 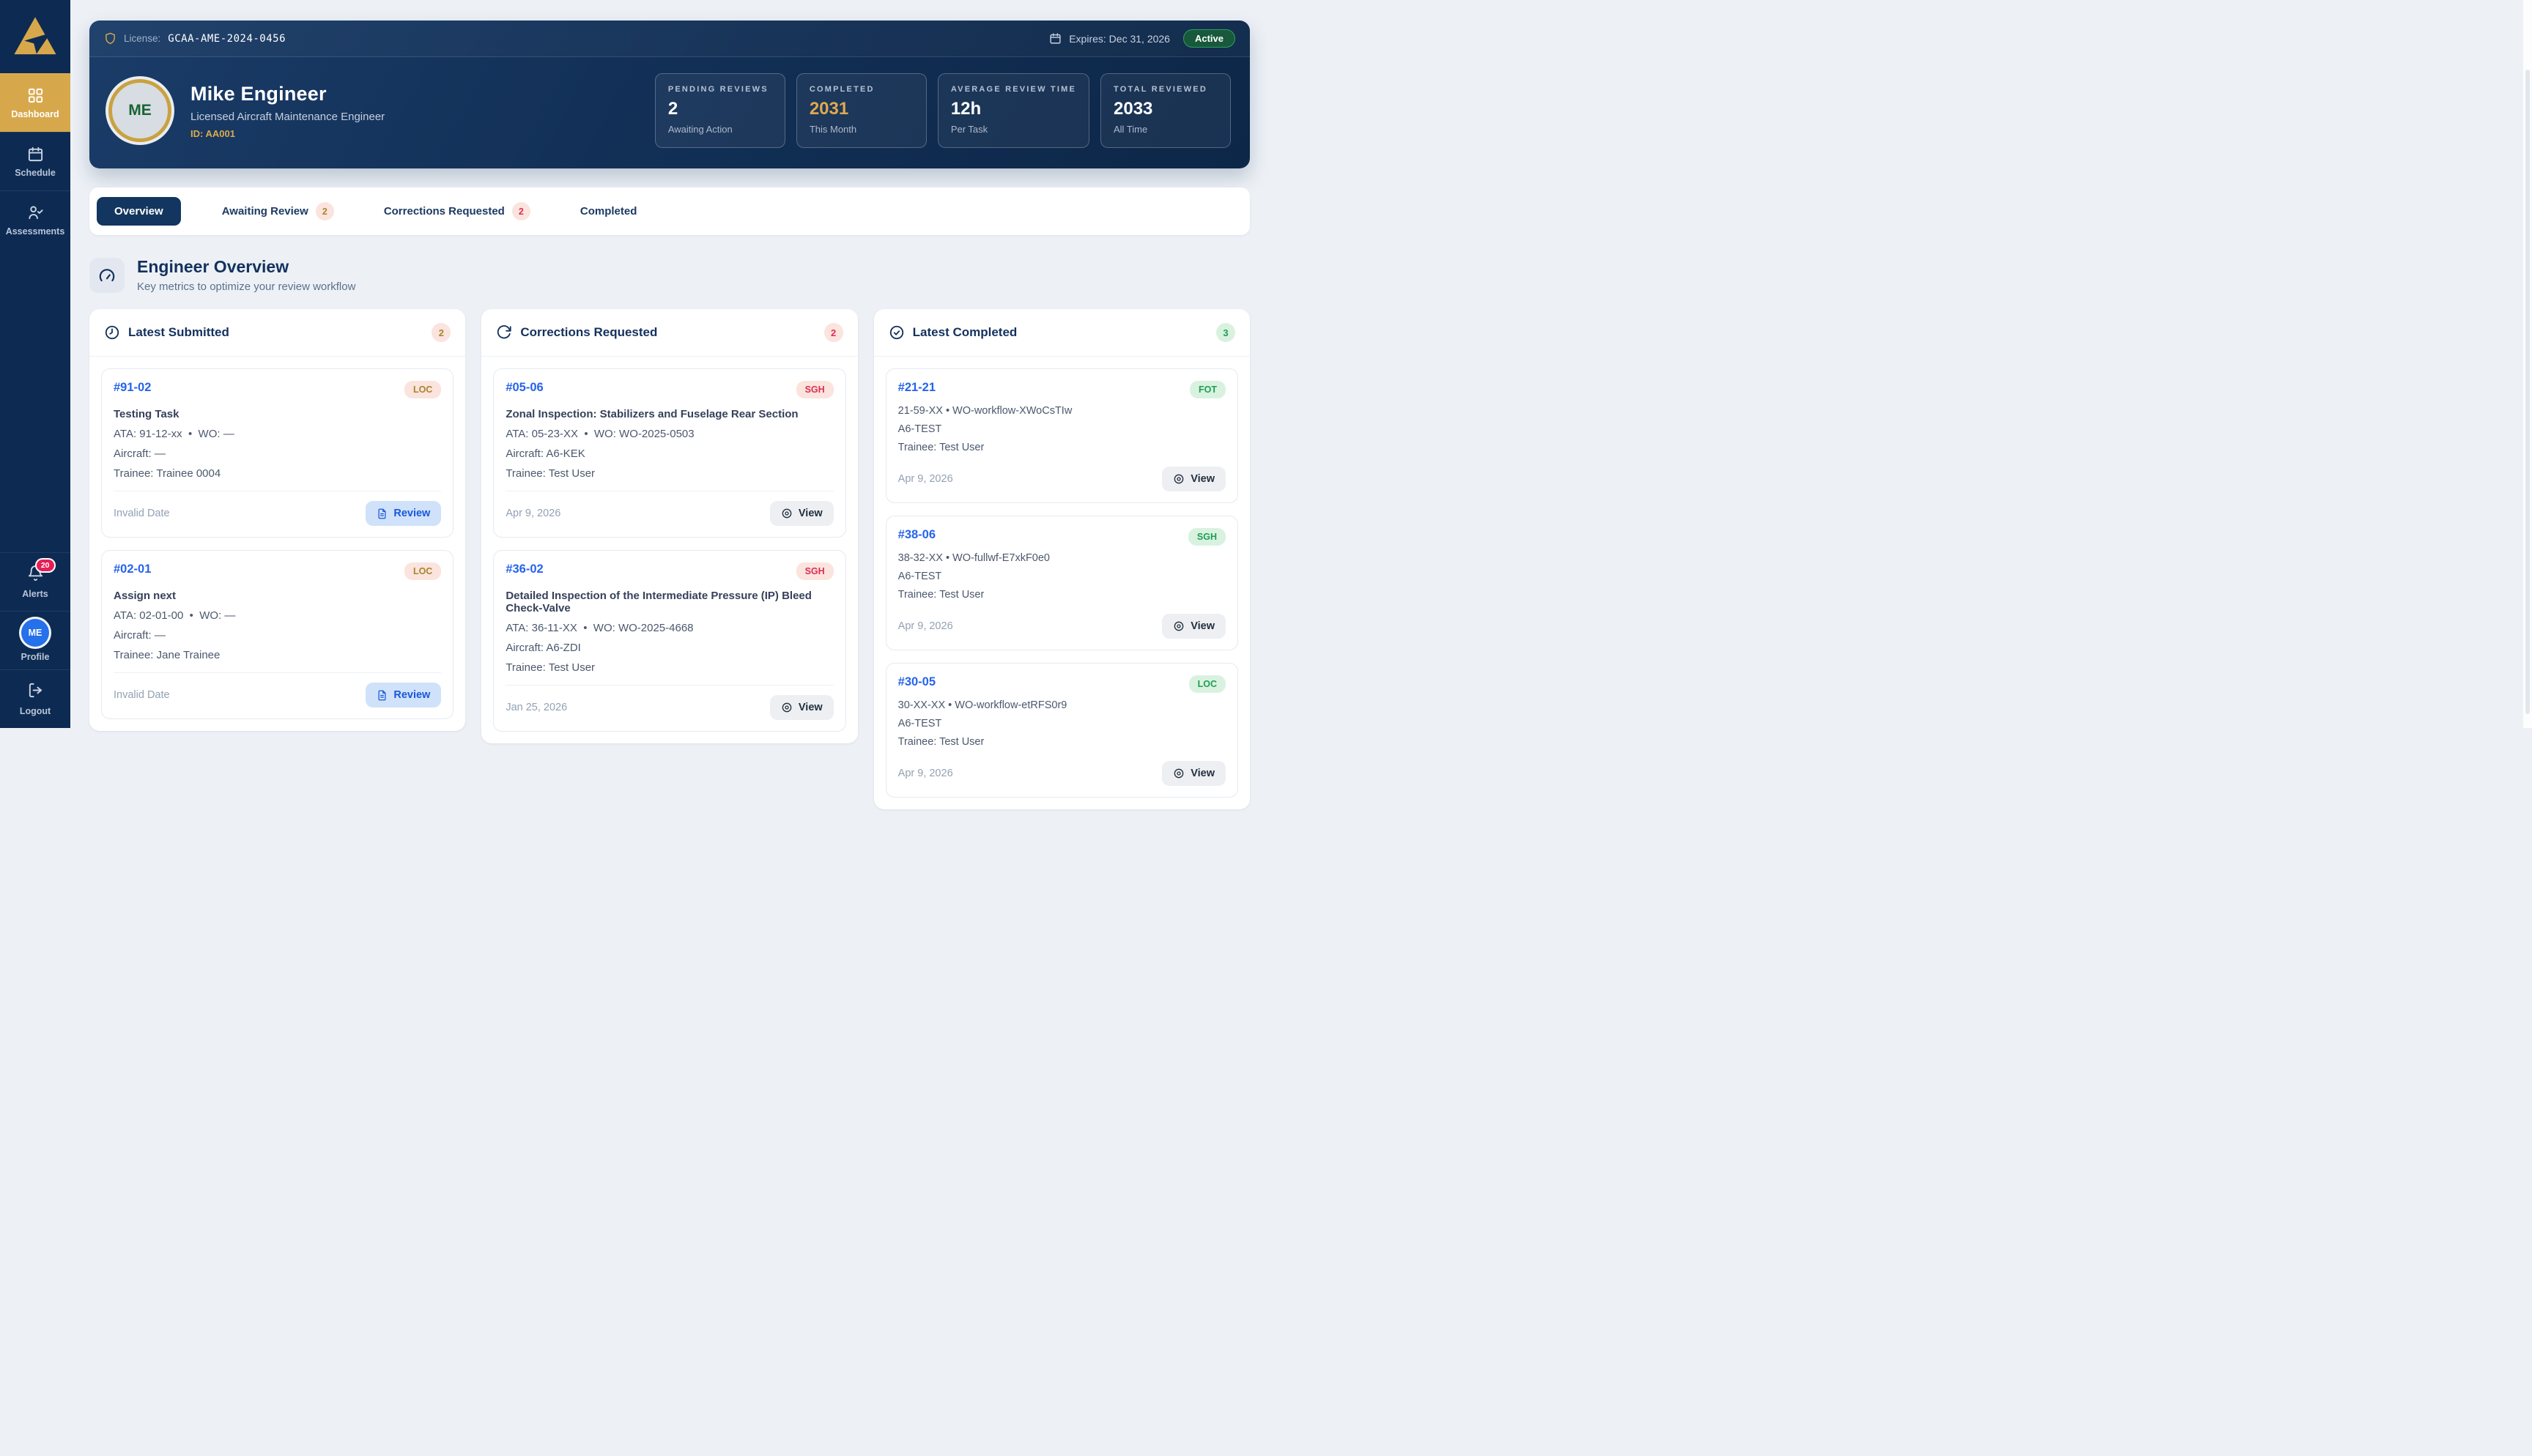 I want to click on eye-icon, so click(x=1179, y=773).